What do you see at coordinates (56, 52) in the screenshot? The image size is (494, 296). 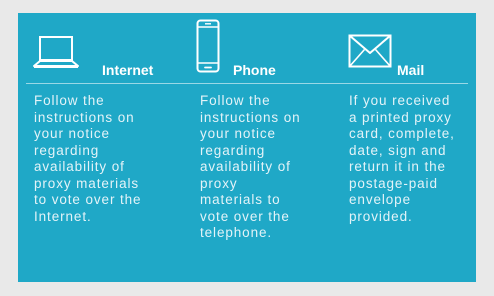 I see `laptop-icon` at bounding box center [56, 52].